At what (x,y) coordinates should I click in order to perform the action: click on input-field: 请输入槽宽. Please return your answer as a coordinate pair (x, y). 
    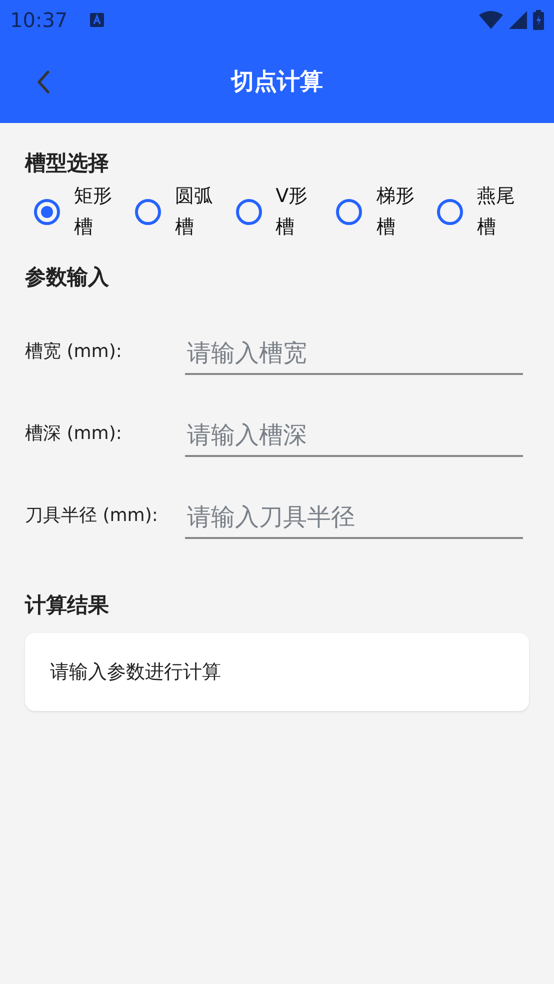
    Looking at the image, I should click on (354, 357).